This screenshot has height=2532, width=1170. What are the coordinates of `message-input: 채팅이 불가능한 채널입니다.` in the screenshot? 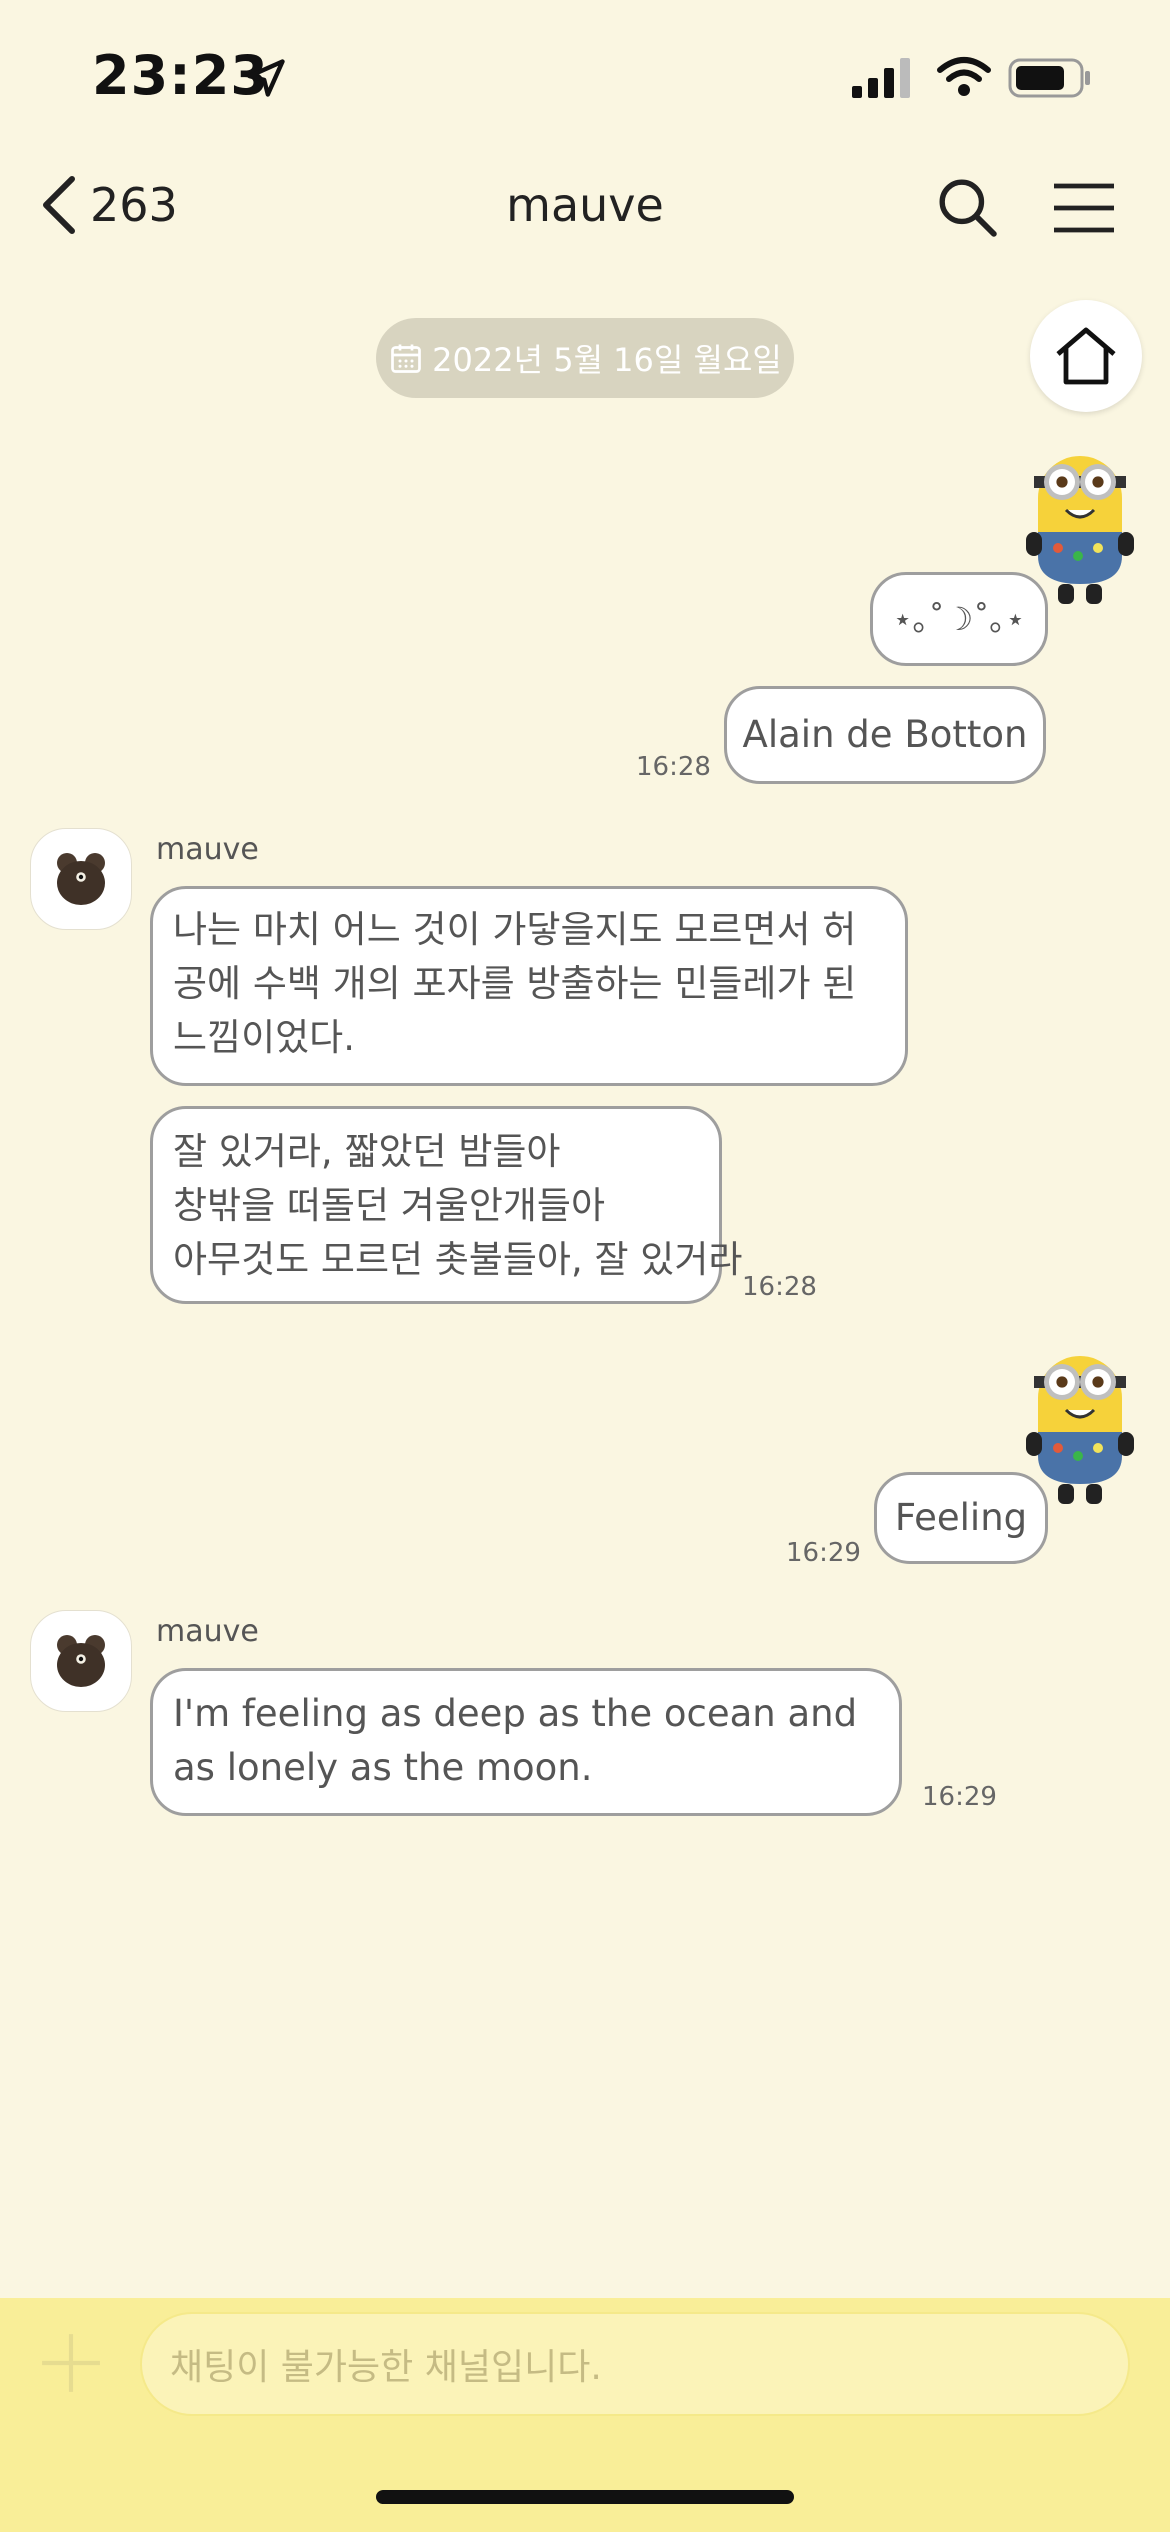 It's located at (635, 2364).